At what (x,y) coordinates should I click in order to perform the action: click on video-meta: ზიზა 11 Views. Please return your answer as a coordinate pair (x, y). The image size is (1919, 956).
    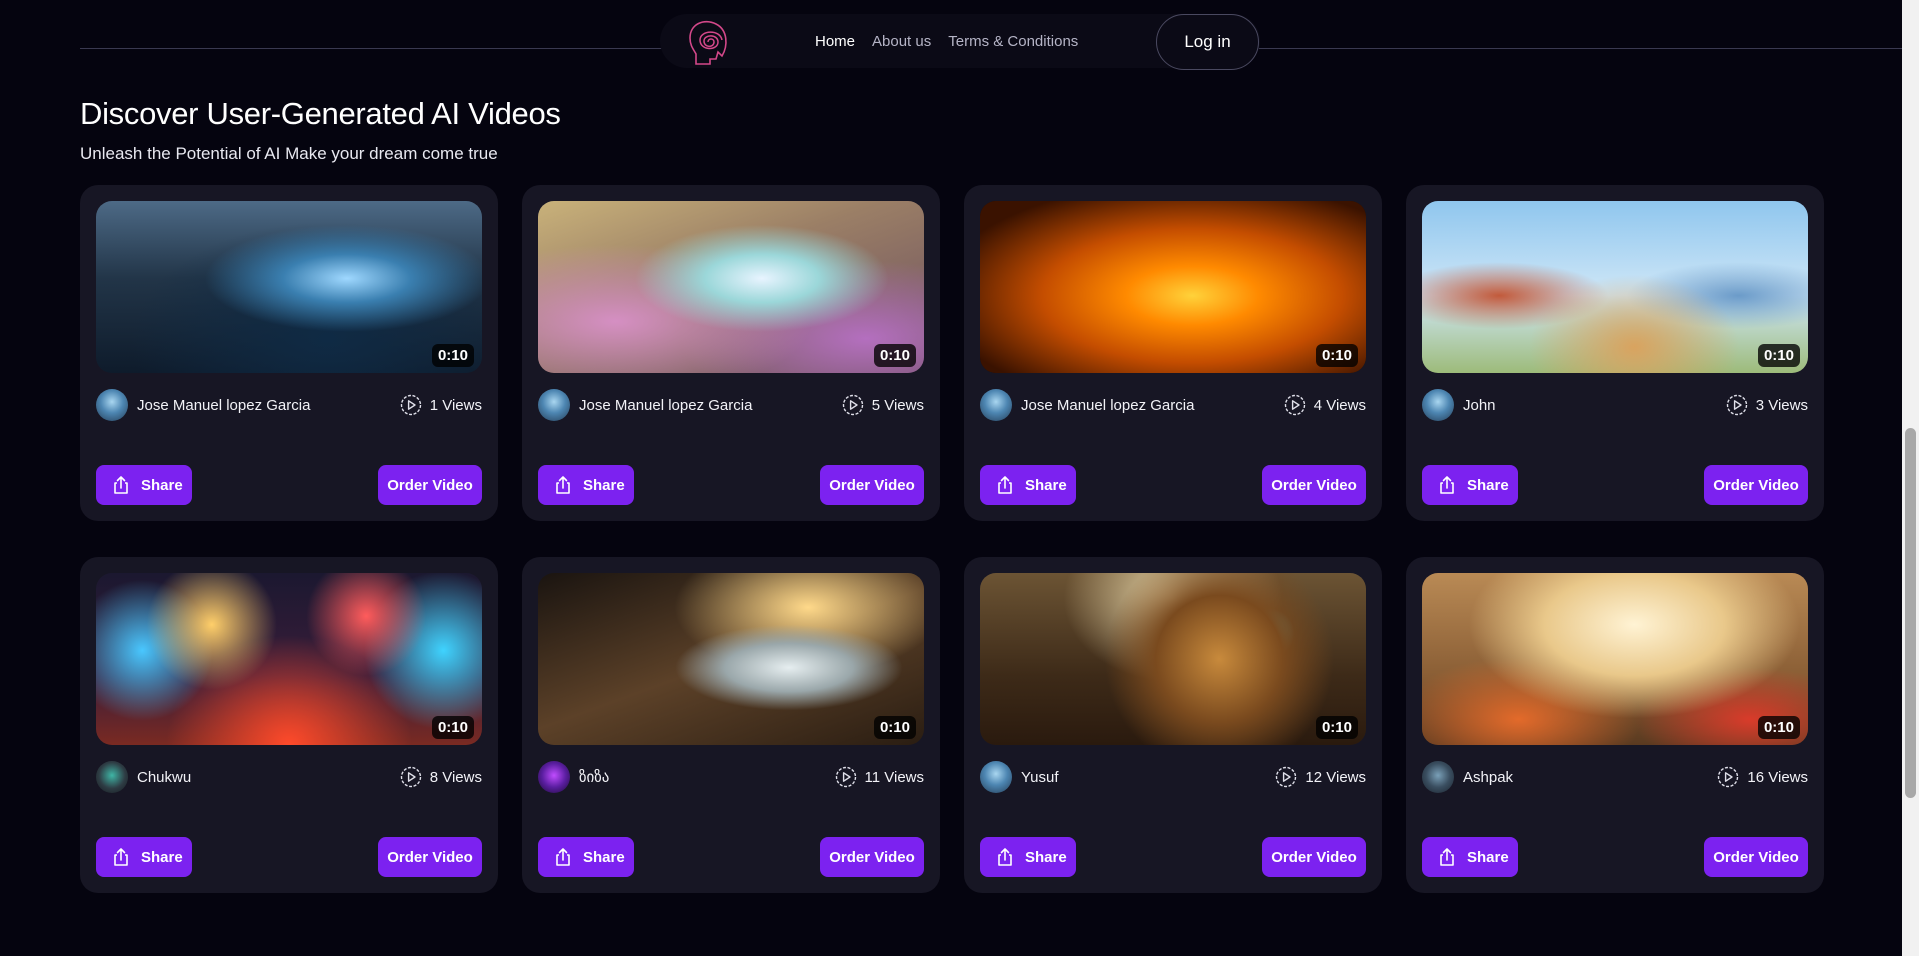
    Looking at the image, I should click on (731, 777).